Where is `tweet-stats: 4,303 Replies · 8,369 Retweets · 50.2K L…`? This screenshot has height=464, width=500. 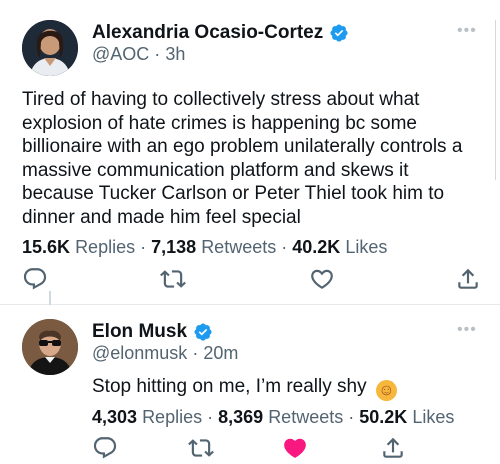 tweet-stats: 4,303 Replies · 8,369 Retweets · 50.2K L… is located at coordinates (273, 417).